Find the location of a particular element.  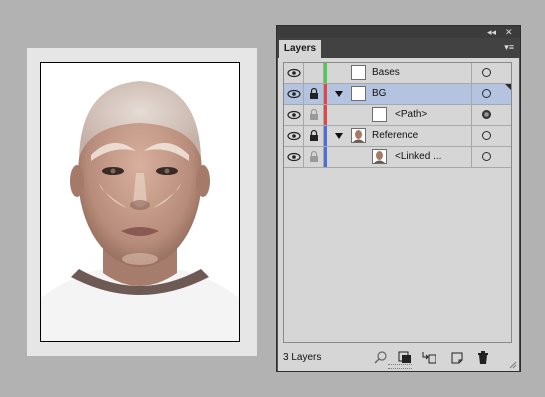

layer-row-bases: Bases is located at coordinates (397, 73).